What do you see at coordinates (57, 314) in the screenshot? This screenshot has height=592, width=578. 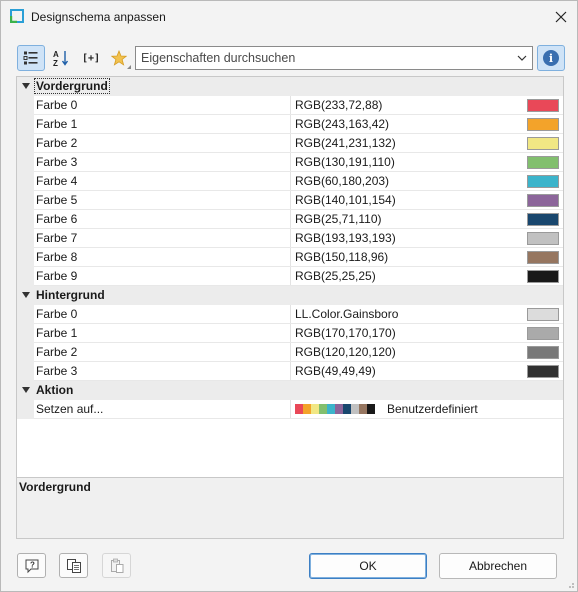 I see `property-name: Farbe 0` at bounding box center [57, 314].